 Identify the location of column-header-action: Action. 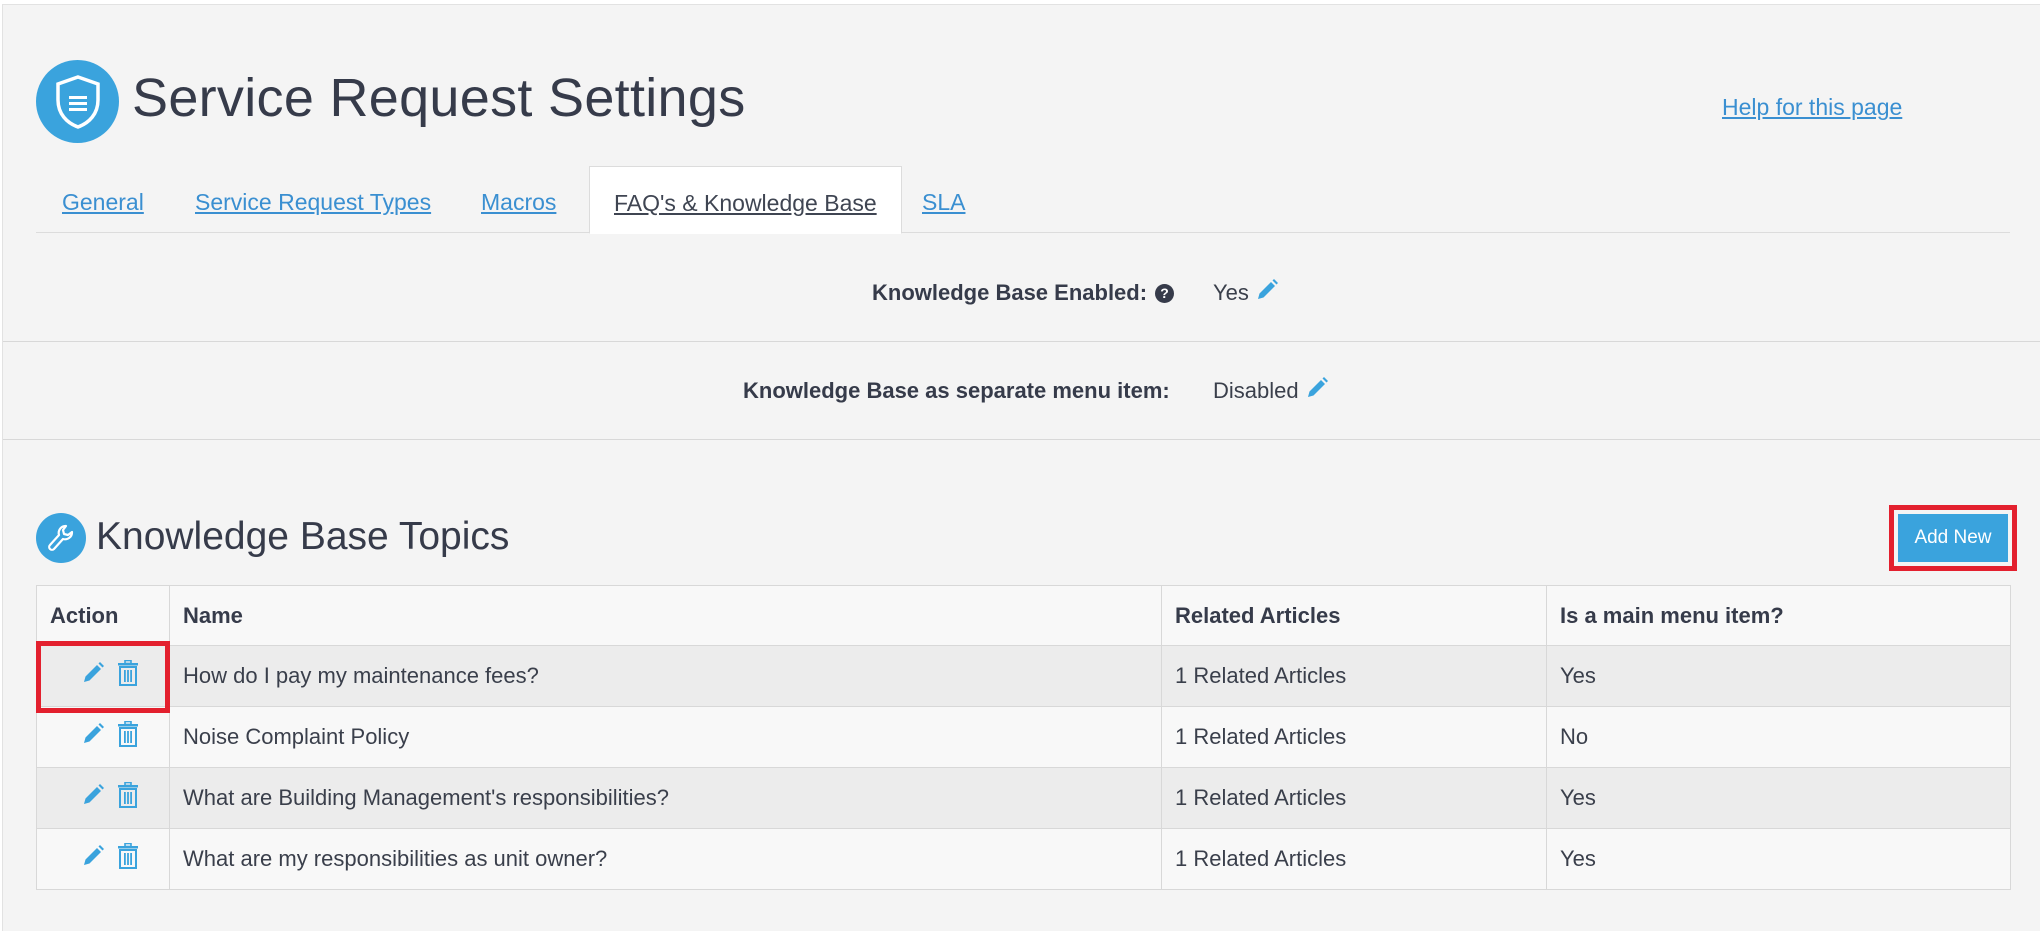
(103, 615).